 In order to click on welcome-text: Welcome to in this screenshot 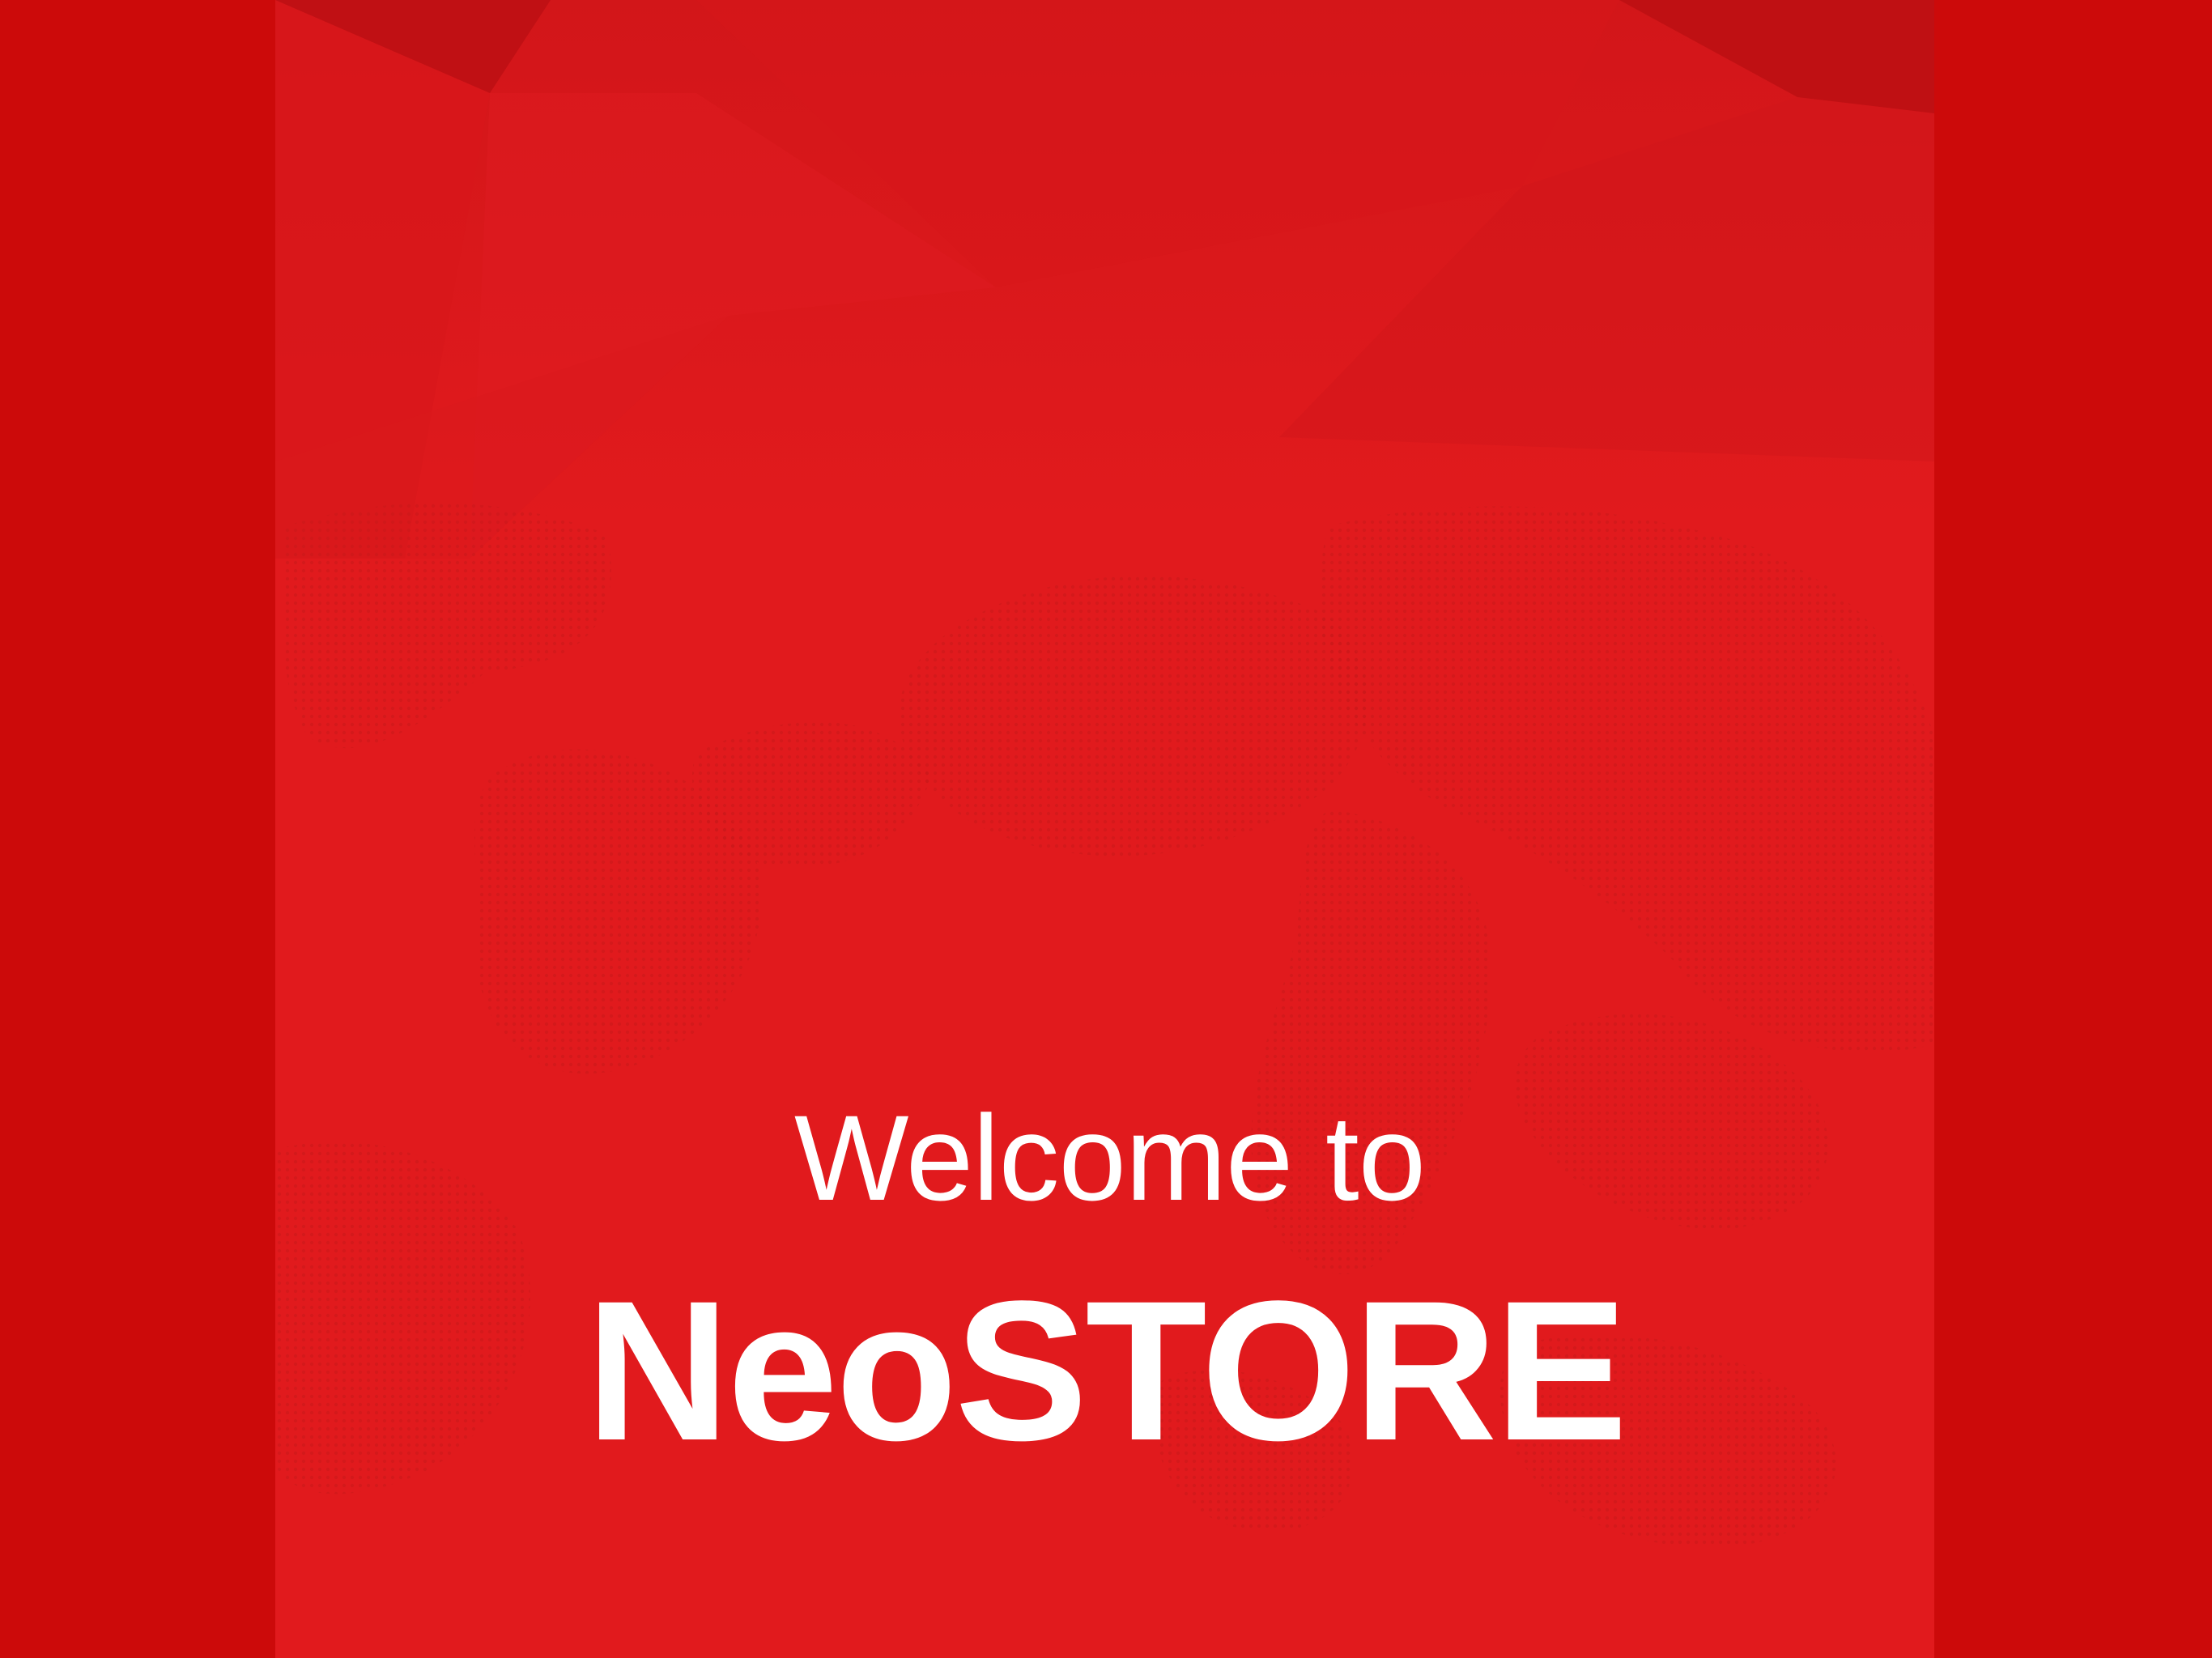, I will do `click(1110, 1158)`.